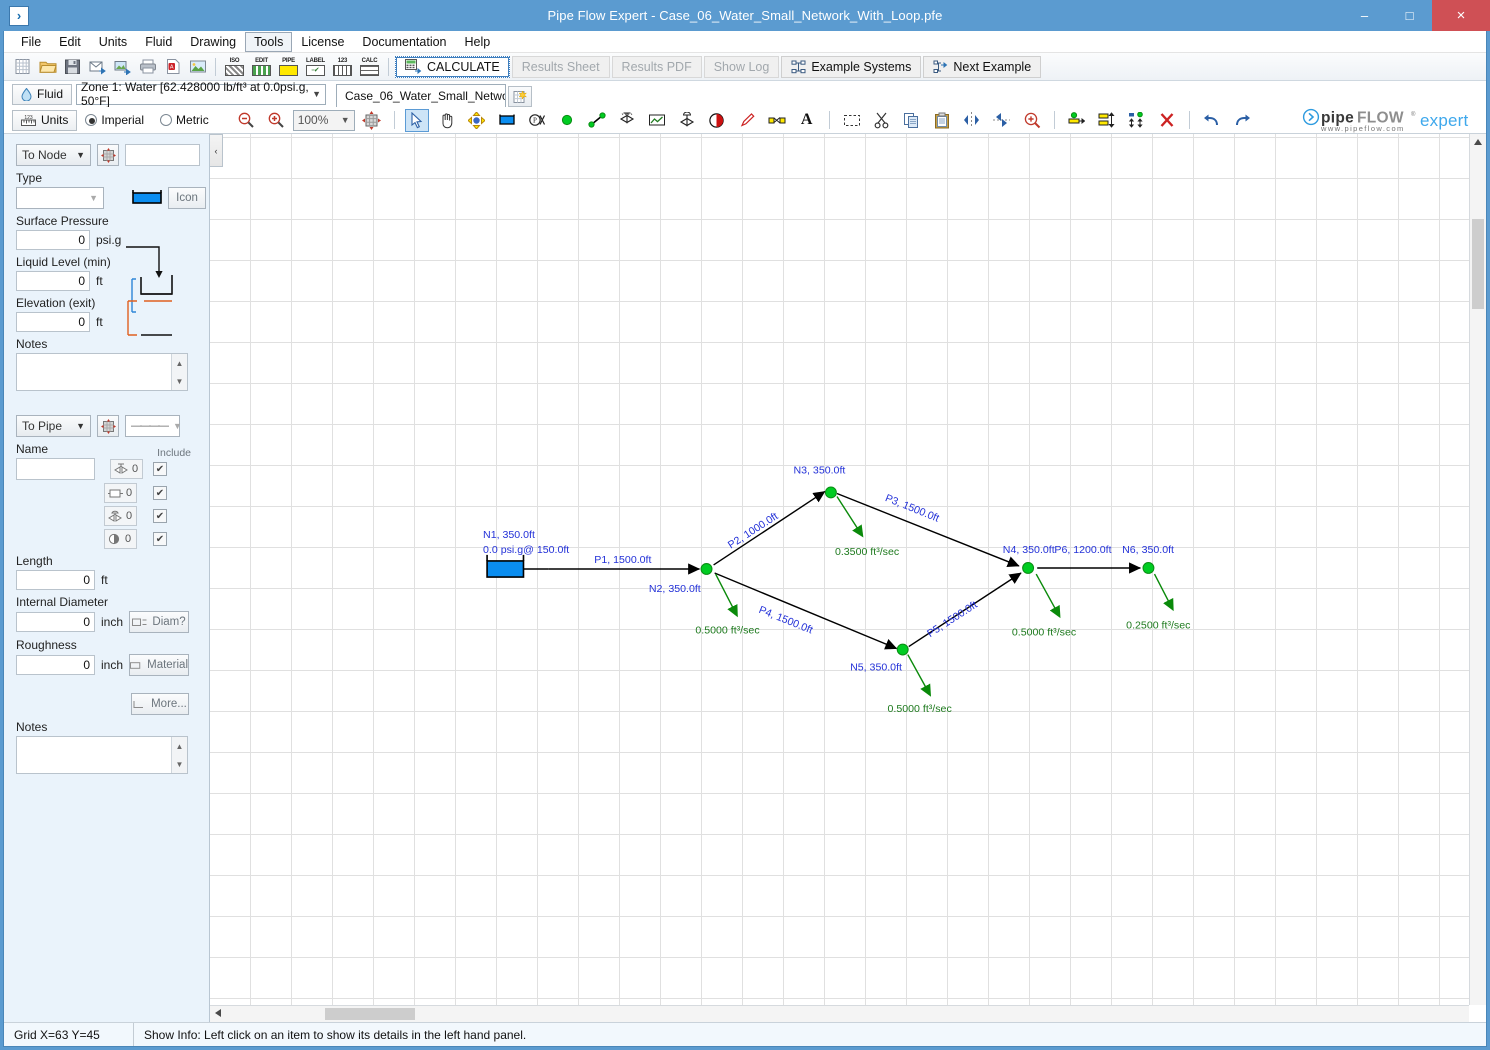 The height and width of the screenshot is (1050, 1490). Describe the element at coordinates (1032, 120) in the screenshot. I see `zoom-region-icon` at that location.